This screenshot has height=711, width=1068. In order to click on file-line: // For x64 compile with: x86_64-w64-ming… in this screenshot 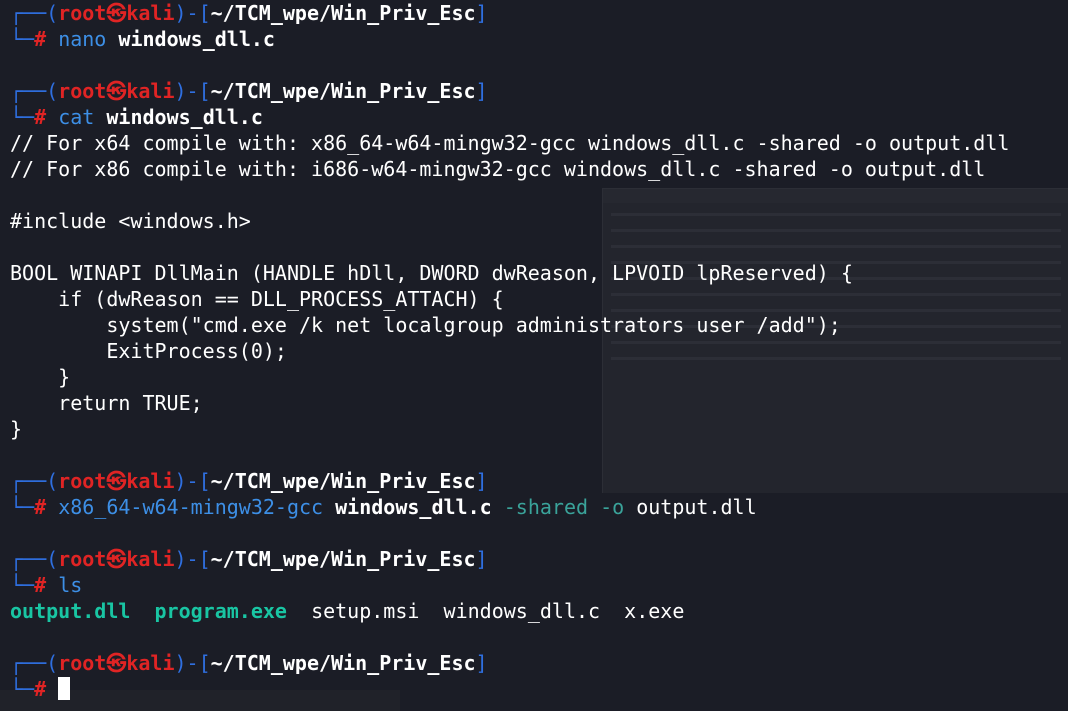, I will do `click(510, 143)`.